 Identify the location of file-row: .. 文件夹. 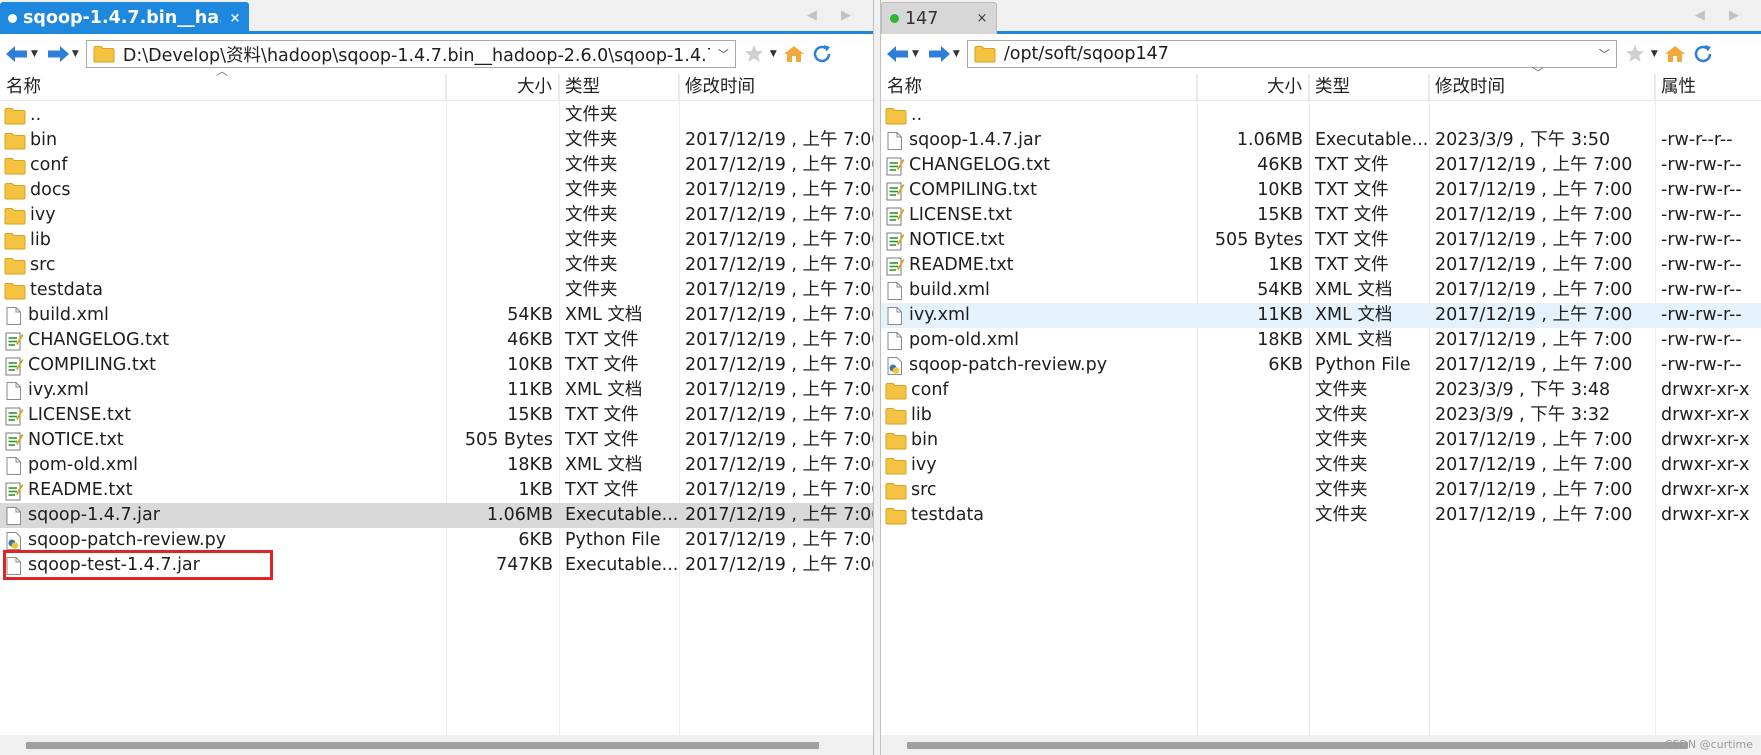
(436, 115).